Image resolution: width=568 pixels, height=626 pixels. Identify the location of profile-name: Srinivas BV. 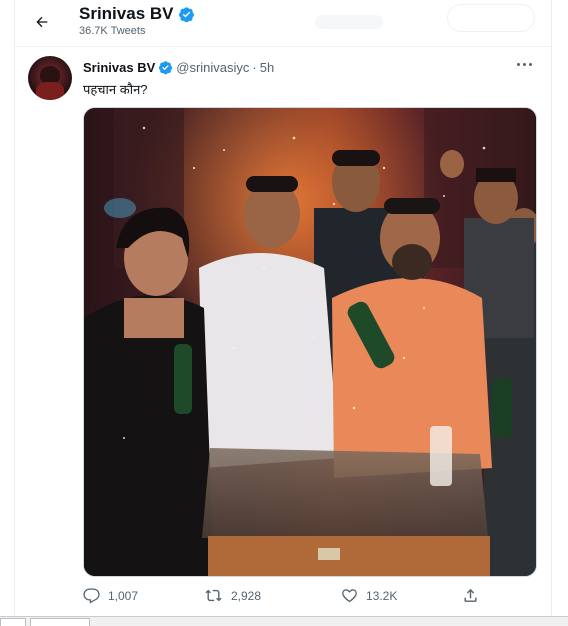
(137, 14).